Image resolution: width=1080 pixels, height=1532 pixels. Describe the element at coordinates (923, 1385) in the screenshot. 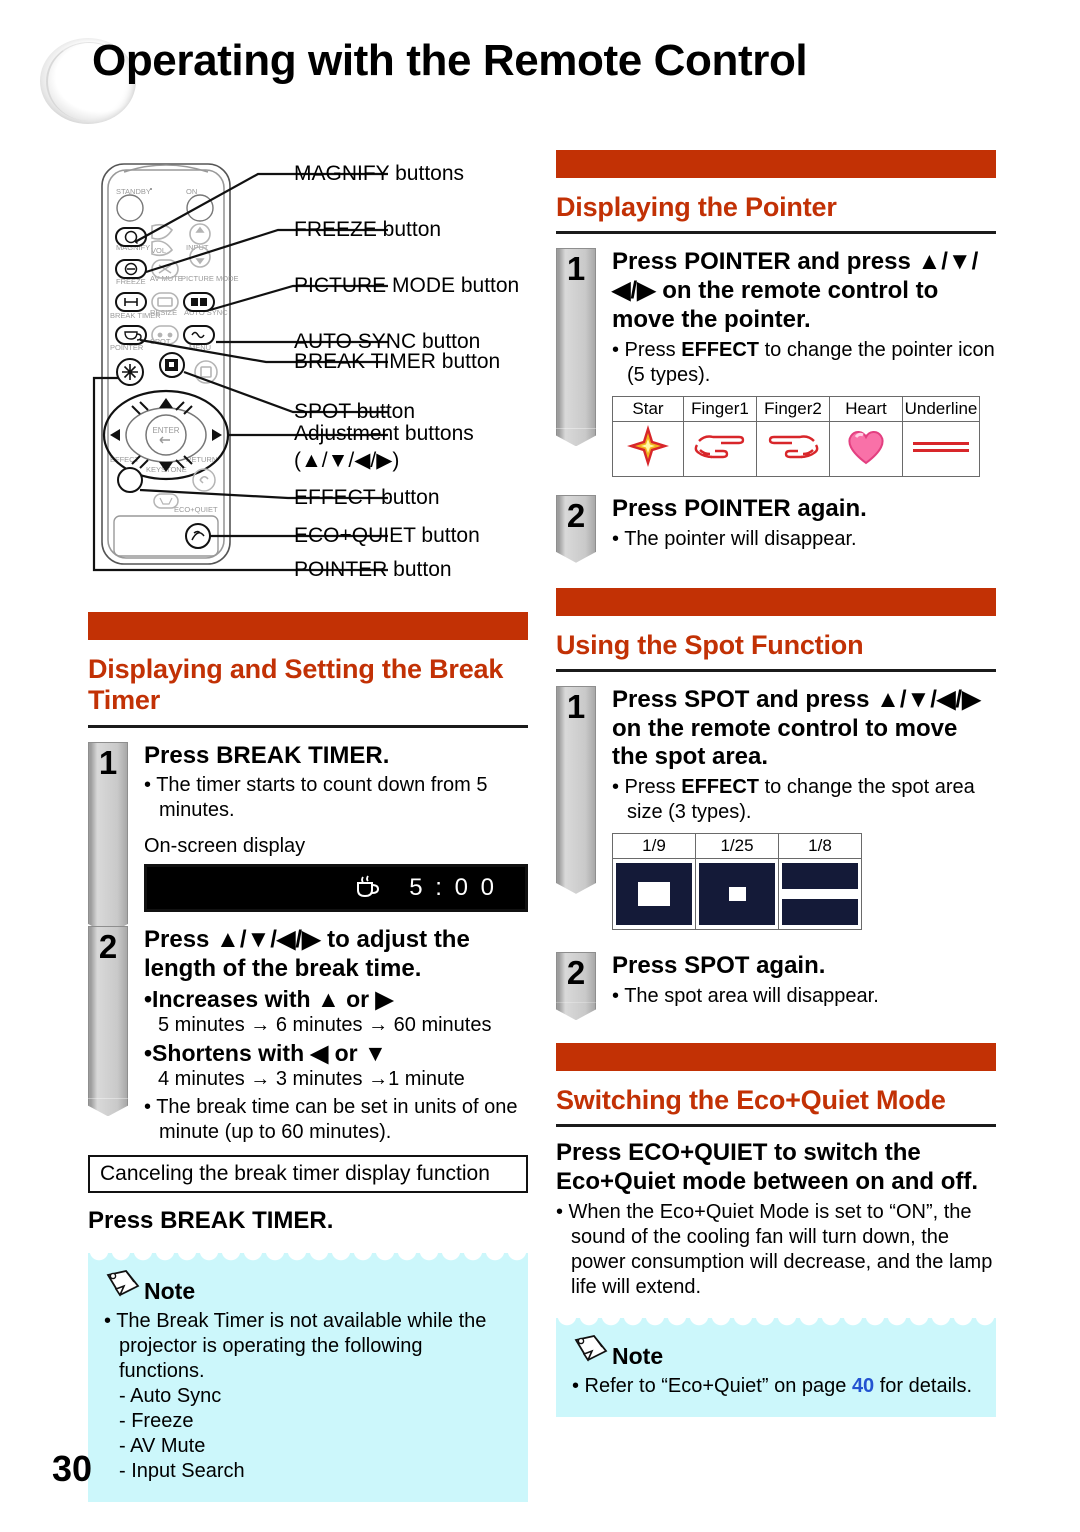

I see `nb-b: for details.` at that location.